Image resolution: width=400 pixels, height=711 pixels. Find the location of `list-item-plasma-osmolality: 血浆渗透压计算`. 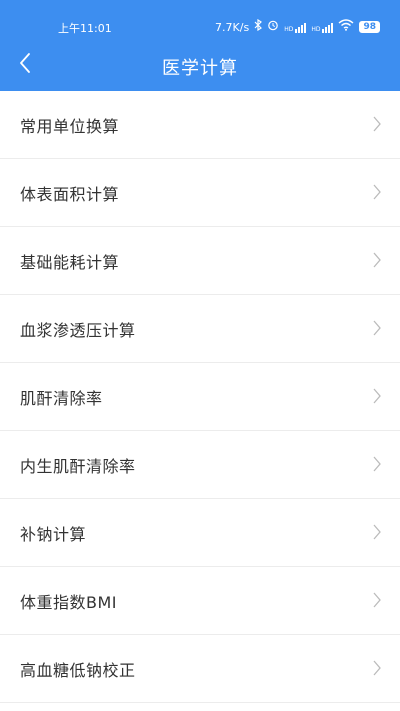

list-item-plasma-osmolality: 血浆渗透压计算 is located at coordinates (200, 329).